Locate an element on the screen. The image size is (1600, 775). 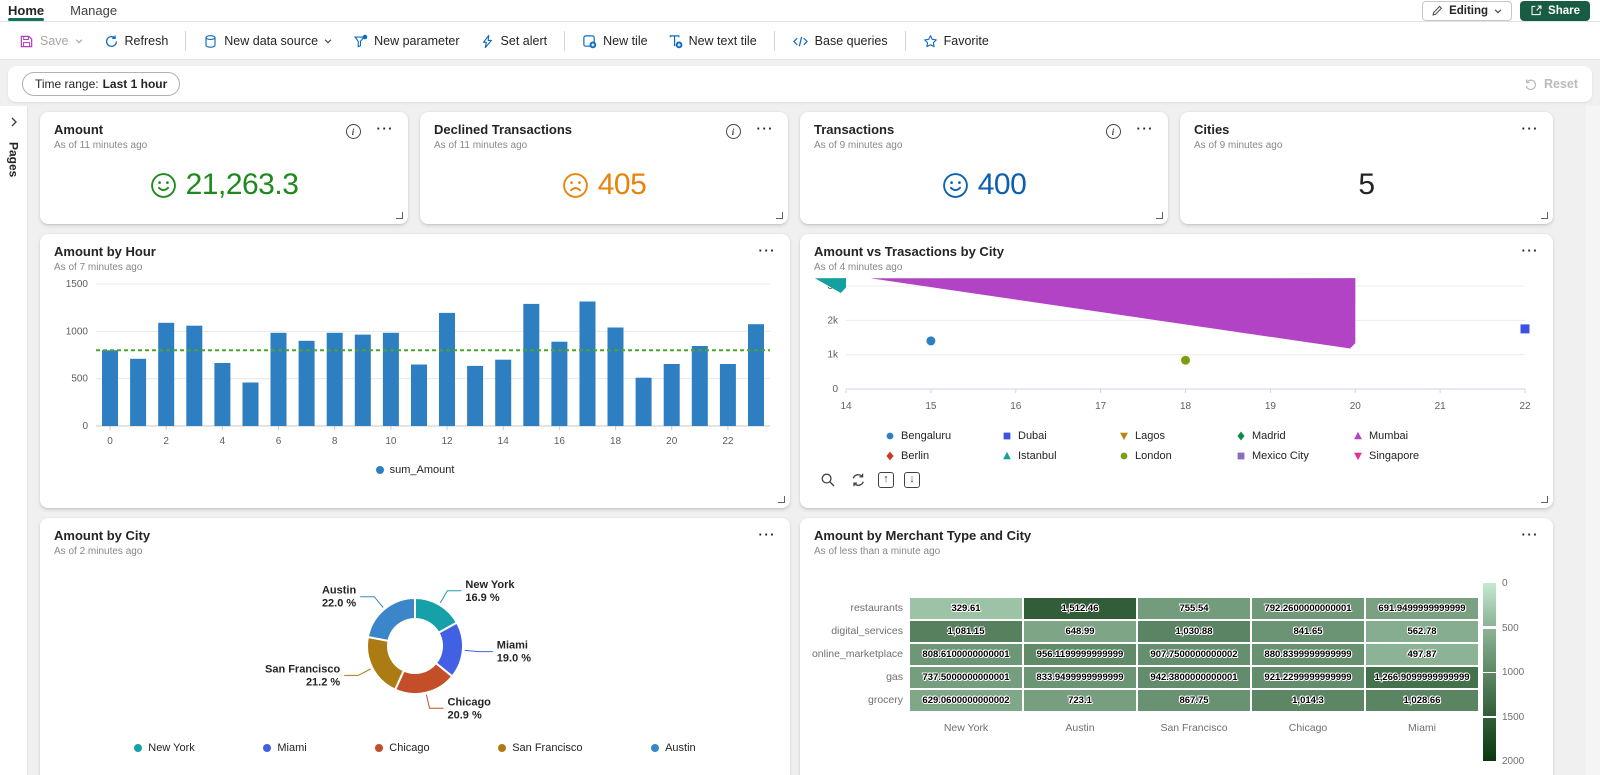
reset-button: Reset is located at coordinates (1551, 84).